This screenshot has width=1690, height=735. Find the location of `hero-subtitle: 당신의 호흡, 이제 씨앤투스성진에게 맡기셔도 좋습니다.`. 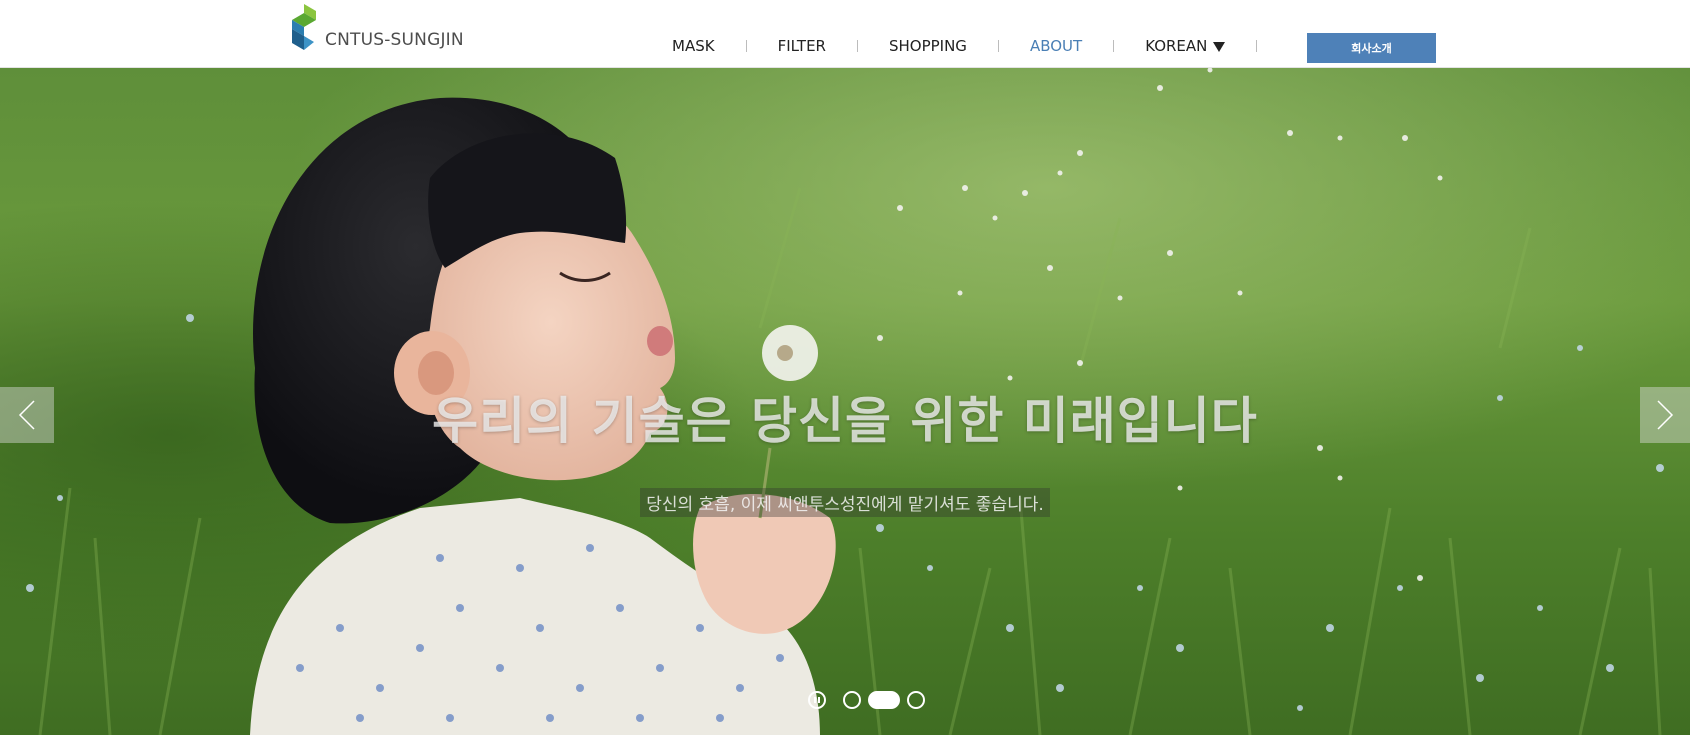

hero-subtitle: 당신의 호흡, 이제 씨앤투스성진에게 맡기셔도 좋습니다. is located at coordinates (845, 502).